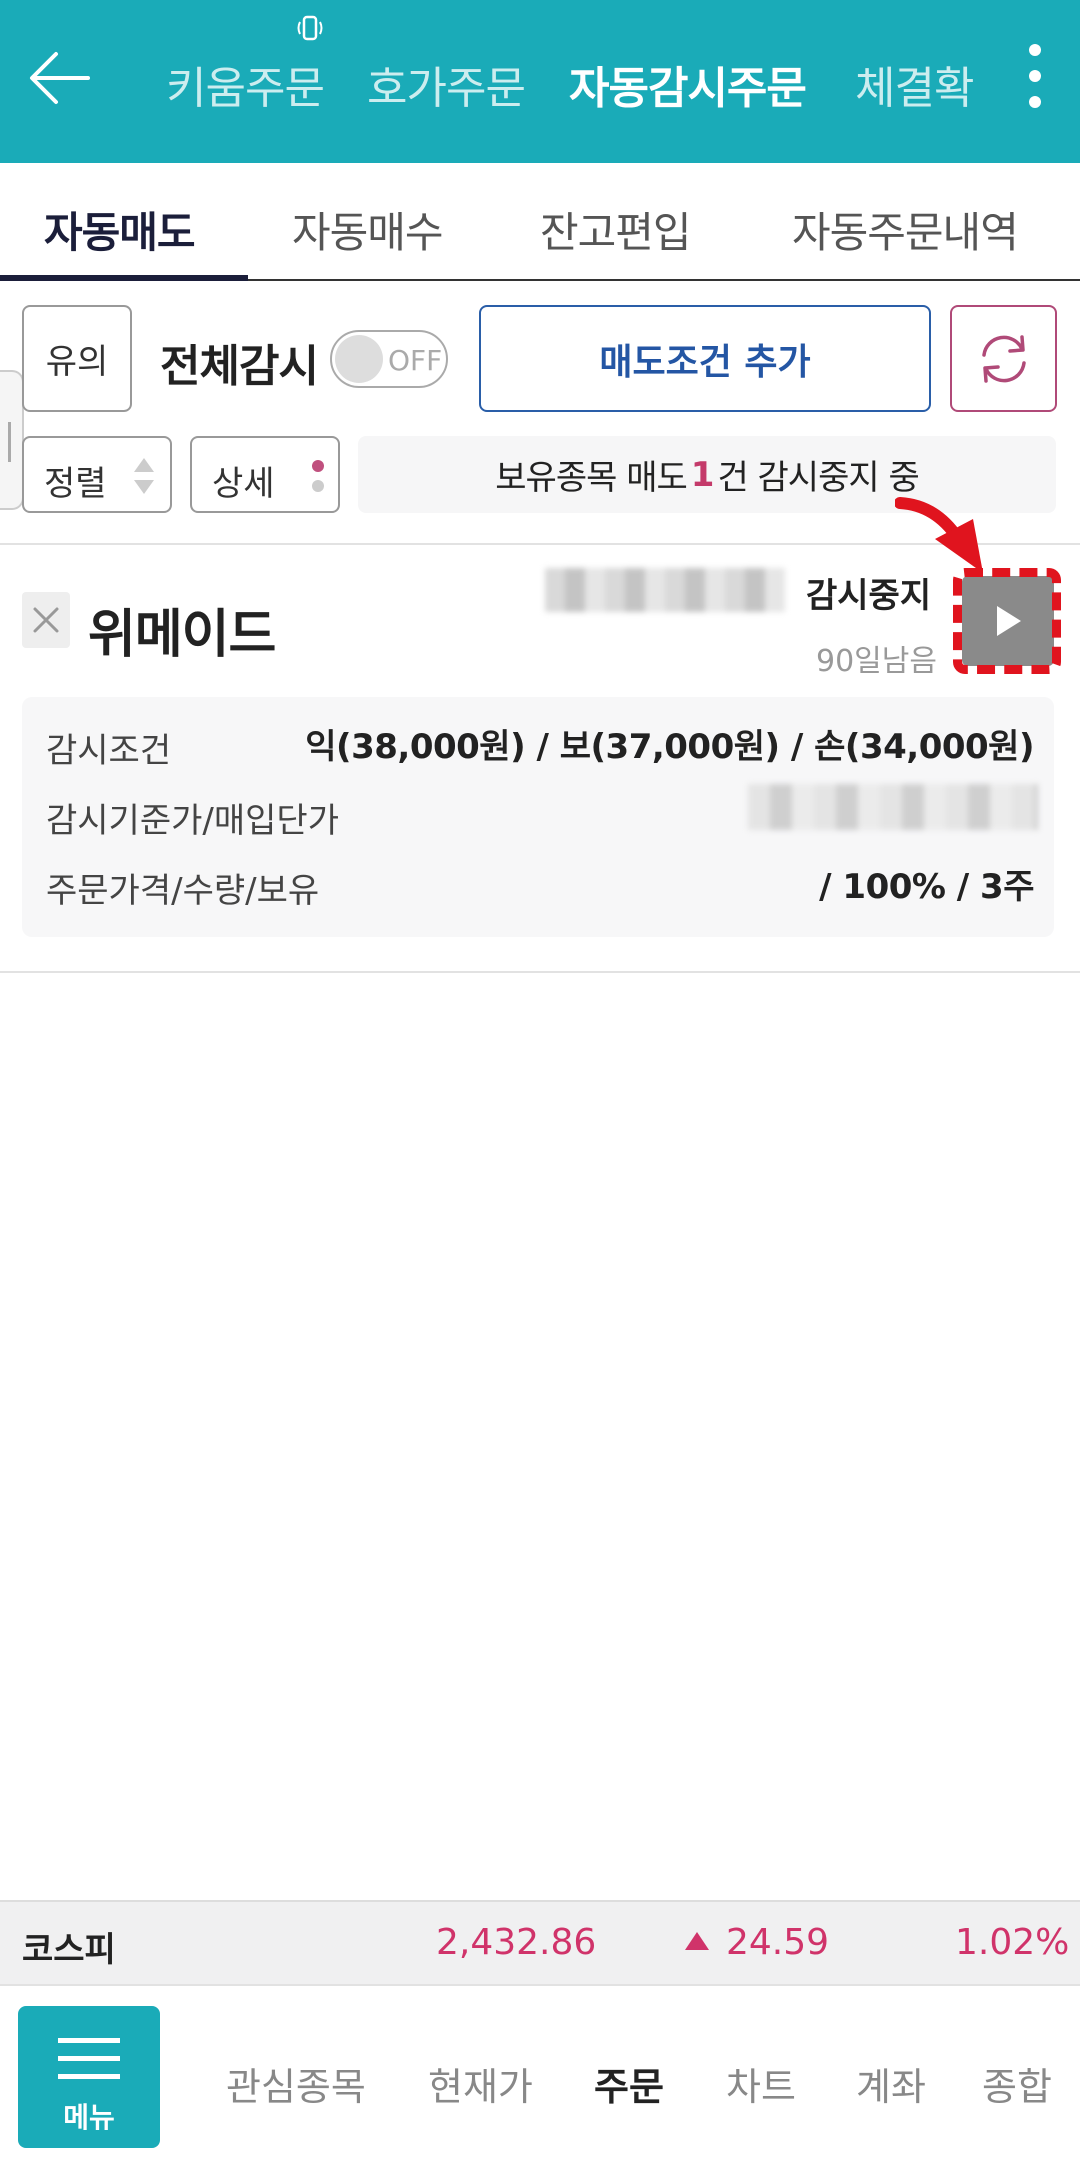  What do you see at coordinates (891, 2083) in the screenshot?
I see `nav-account: 계좌` at bounding box center [891, 2083].